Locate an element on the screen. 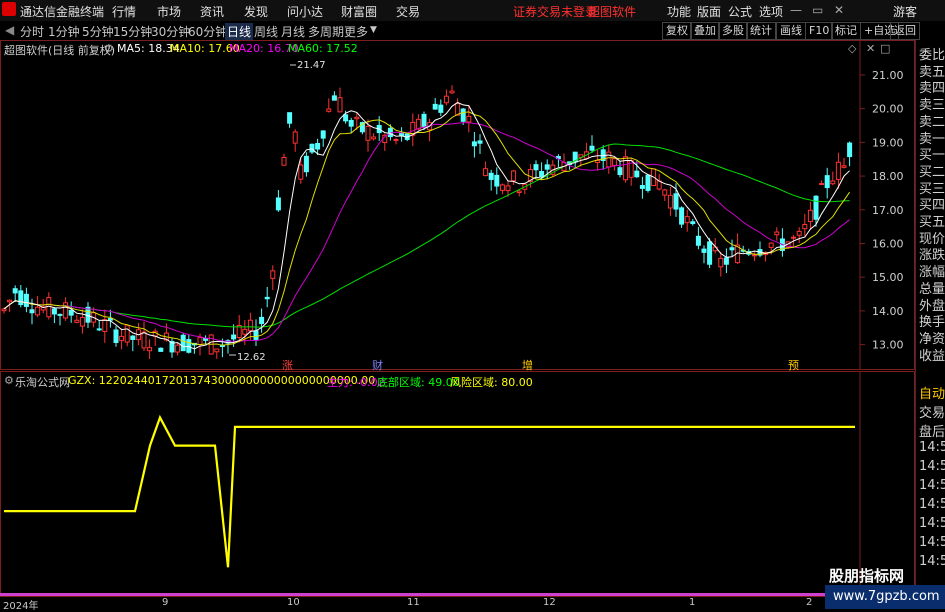  back-button: 返回 is located at coordinates (905, 31).